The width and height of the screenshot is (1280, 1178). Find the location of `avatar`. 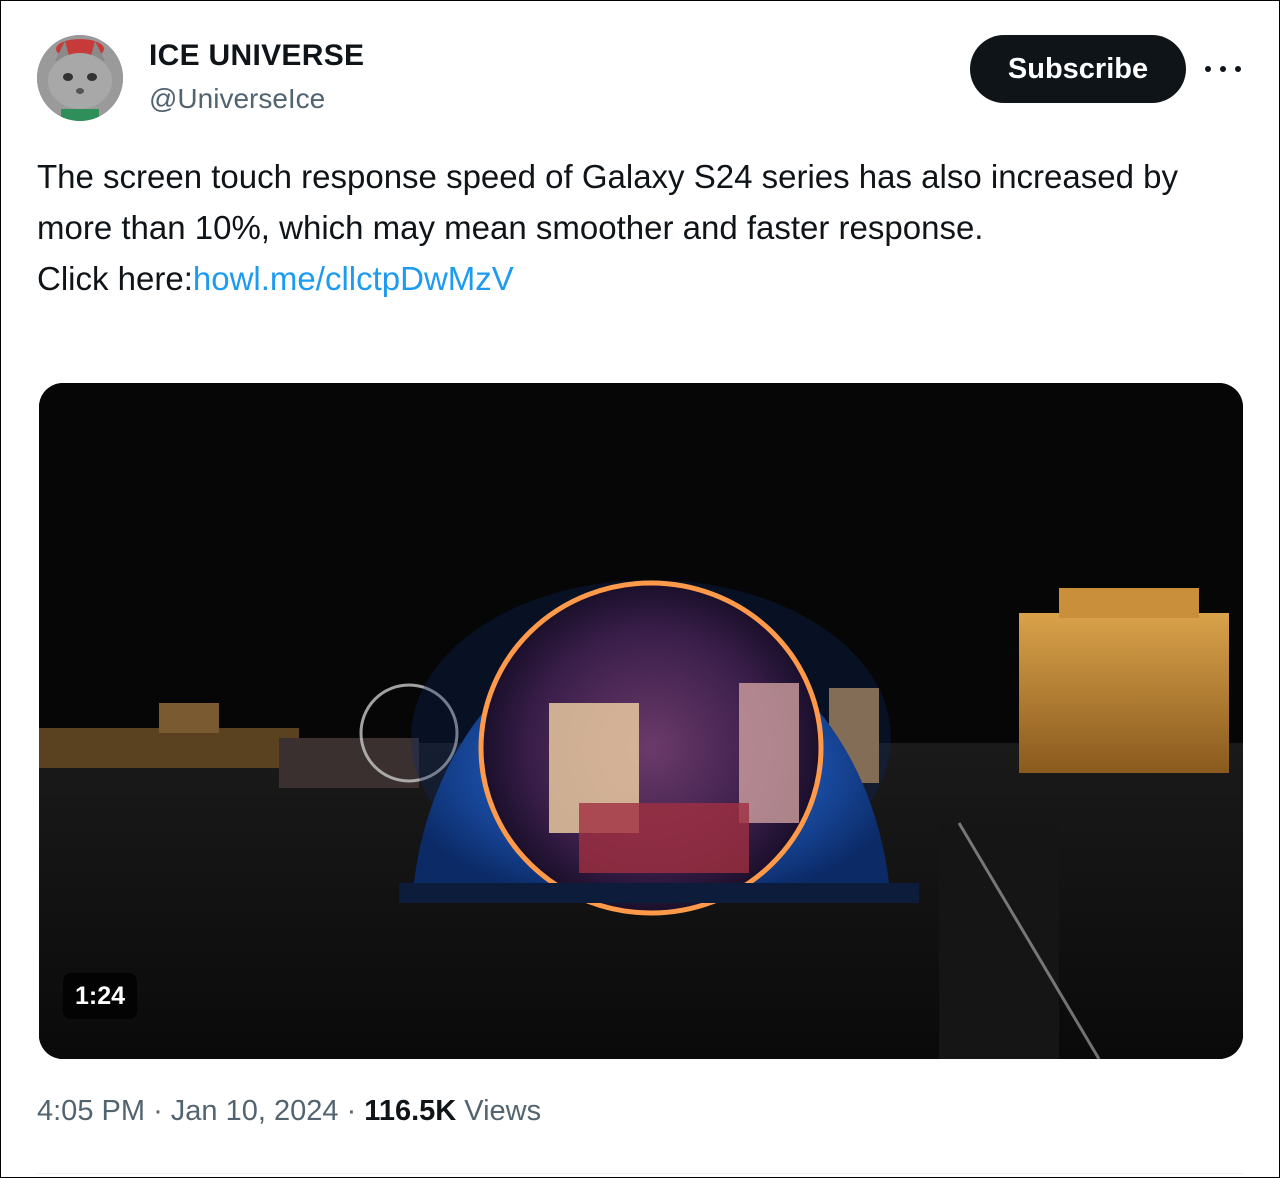

avatar is located at coordinates (80, 78).